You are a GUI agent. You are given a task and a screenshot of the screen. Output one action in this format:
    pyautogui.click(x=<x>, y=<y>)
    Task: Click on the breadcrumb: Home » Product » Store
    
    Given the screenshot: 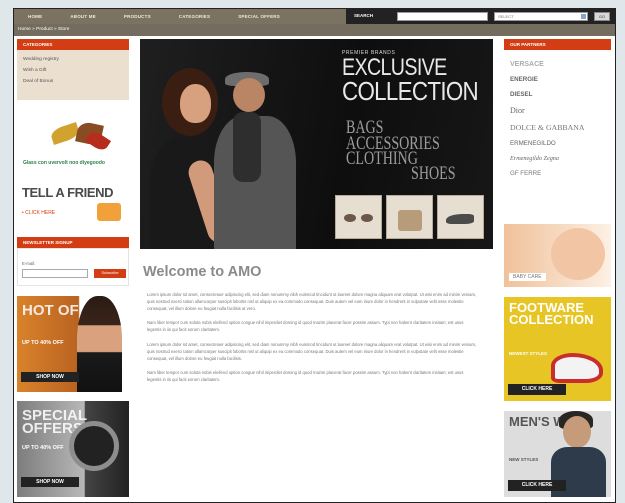 What is the action you would take?
    pyautogui.click(x=314, y=30)
    